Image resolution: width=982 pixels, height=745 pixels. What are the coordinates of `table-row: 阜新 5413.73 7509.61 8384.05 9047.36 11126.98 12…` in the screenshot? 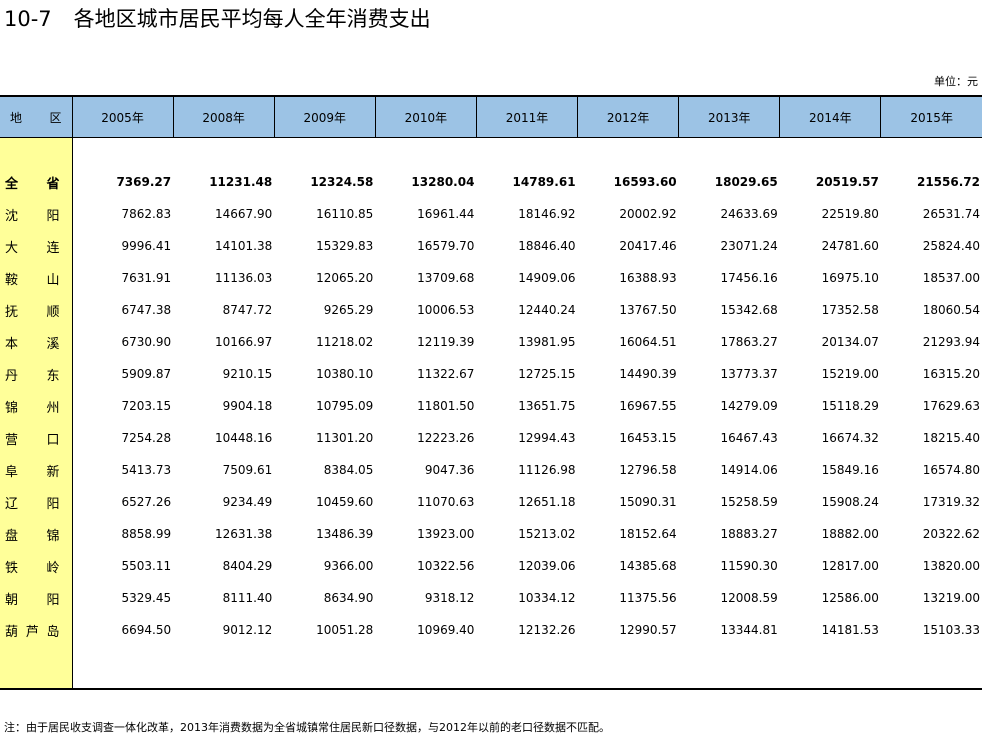 It's located at (491, 470).